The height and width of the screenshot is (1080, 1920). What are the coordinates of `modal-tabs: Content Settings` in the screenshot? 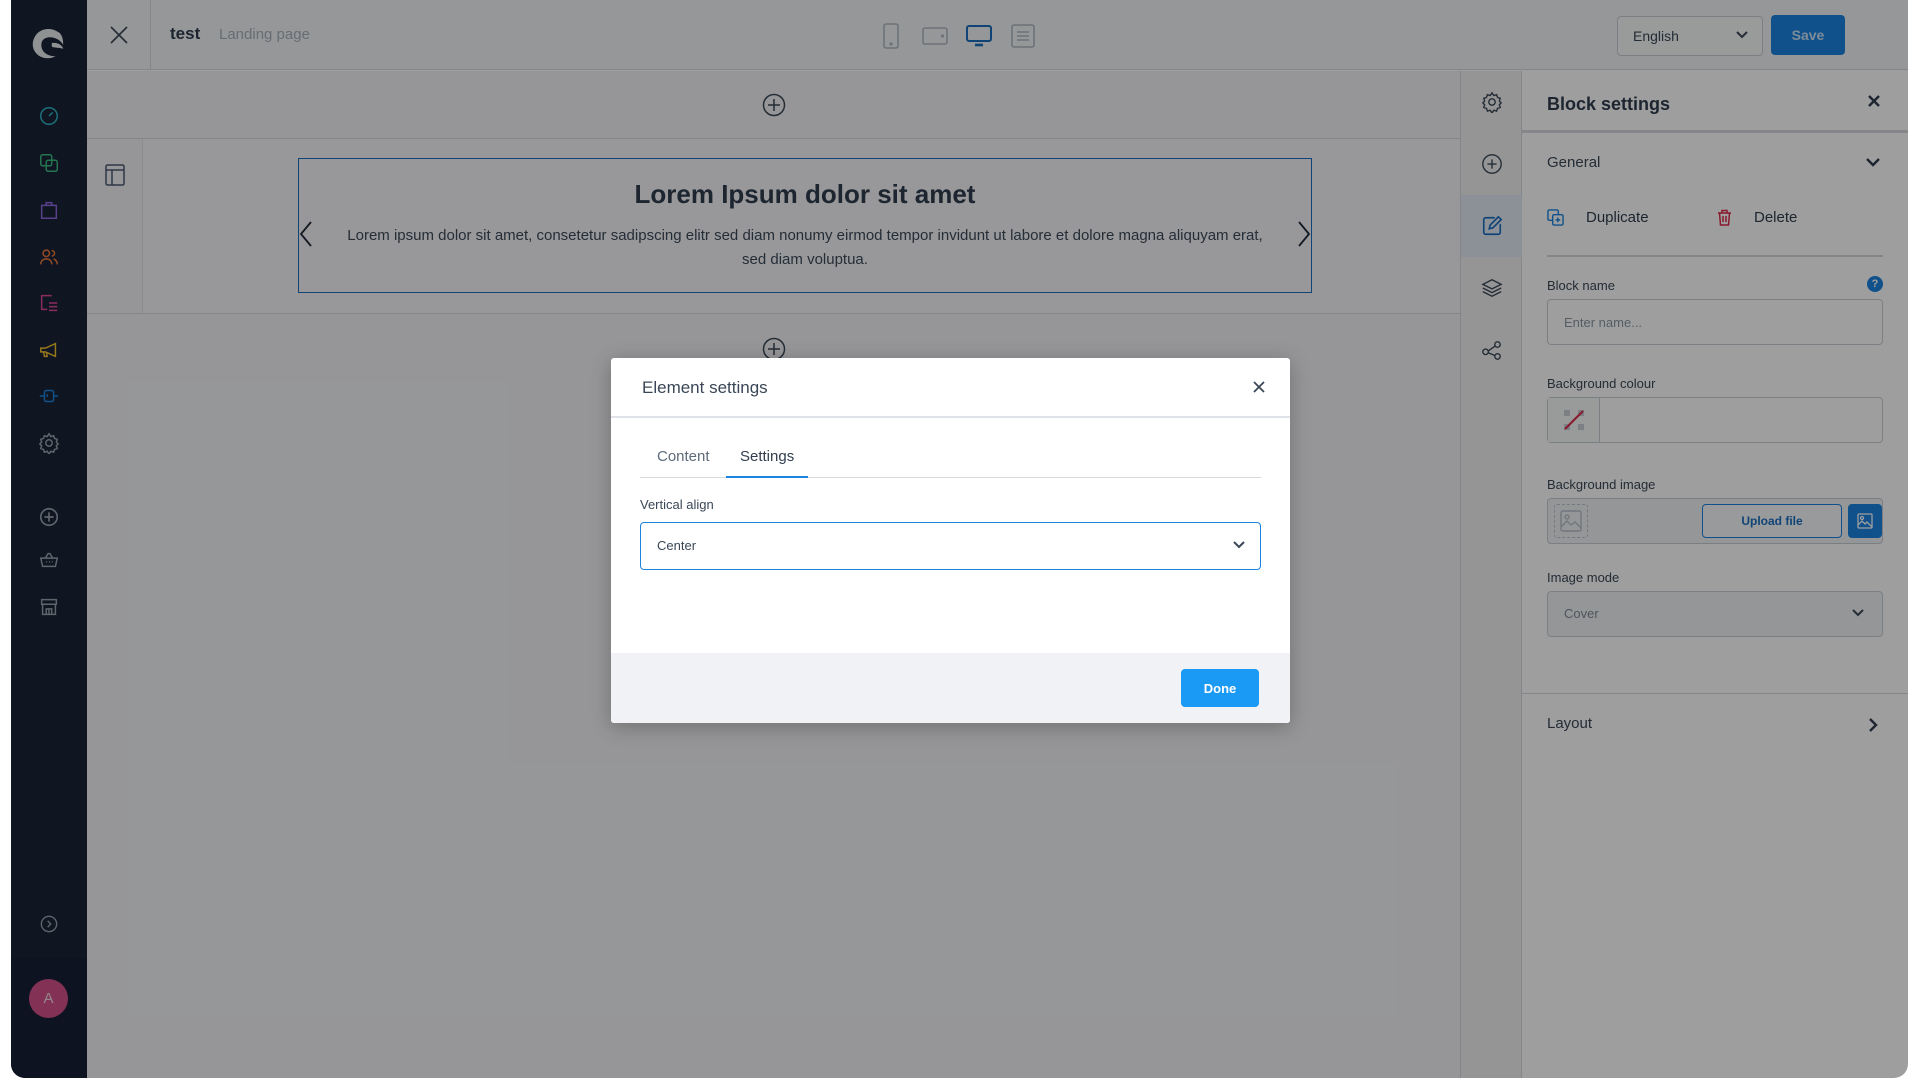 It's located at (950, 459).